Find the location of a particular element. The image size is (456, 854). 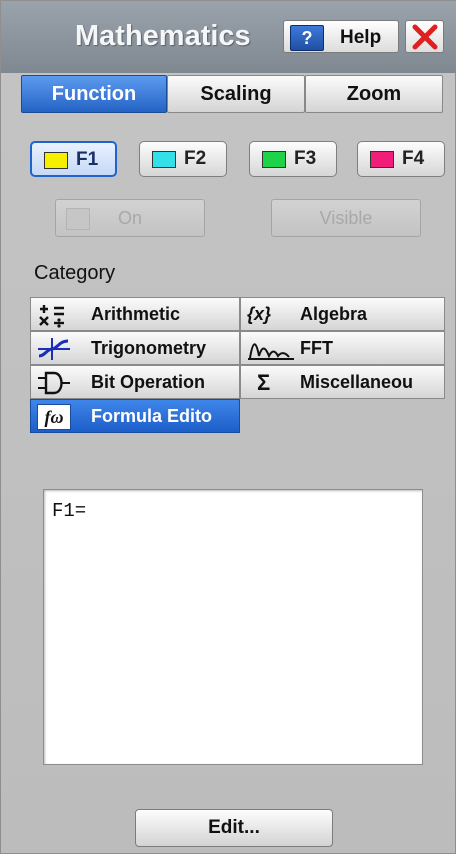

f4-label: F4 is located at coordinates (413, 158).